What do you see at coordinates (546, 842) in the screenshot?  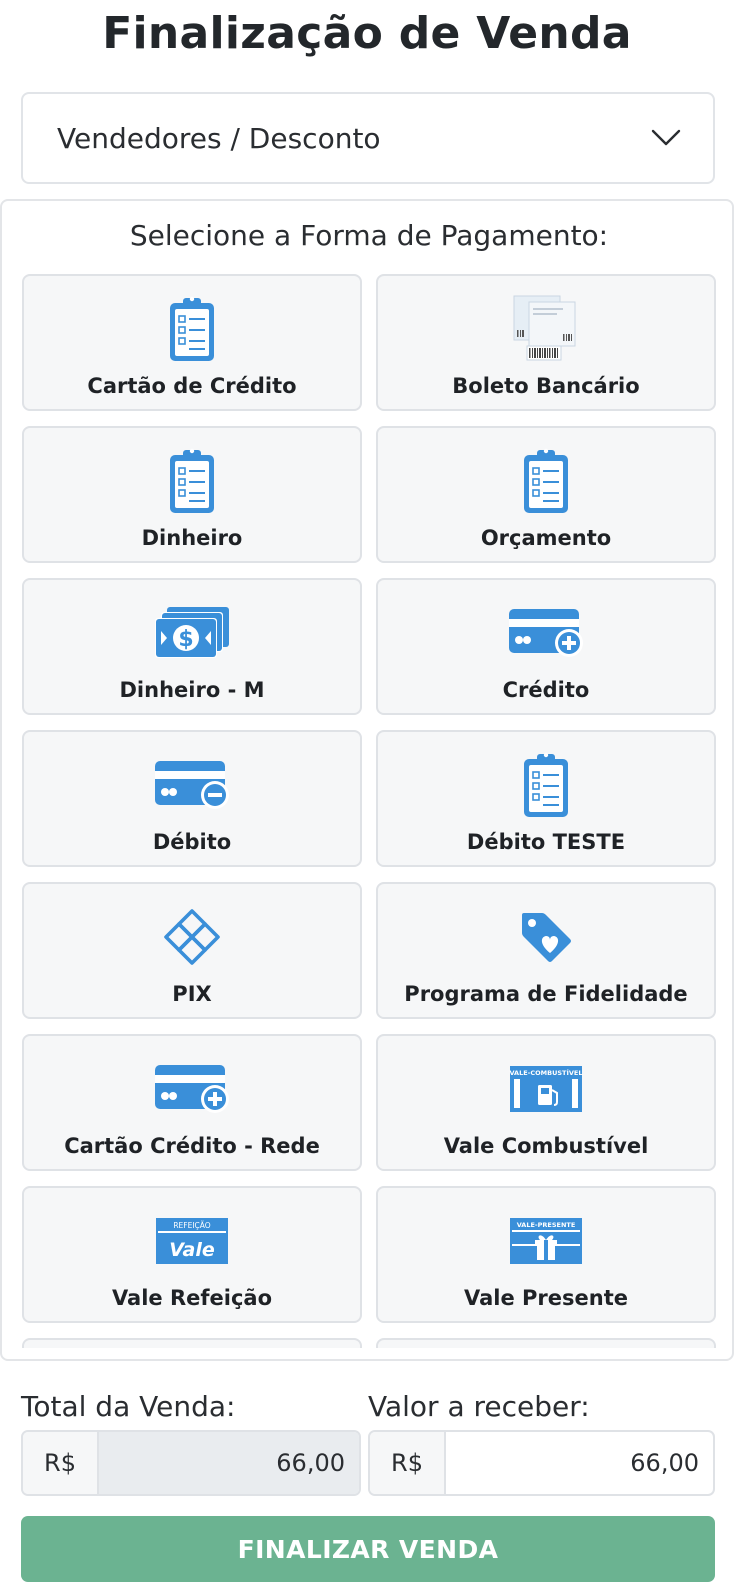 I see `payment-option-label: Débito TESTE` at bounding box center [546, 842].